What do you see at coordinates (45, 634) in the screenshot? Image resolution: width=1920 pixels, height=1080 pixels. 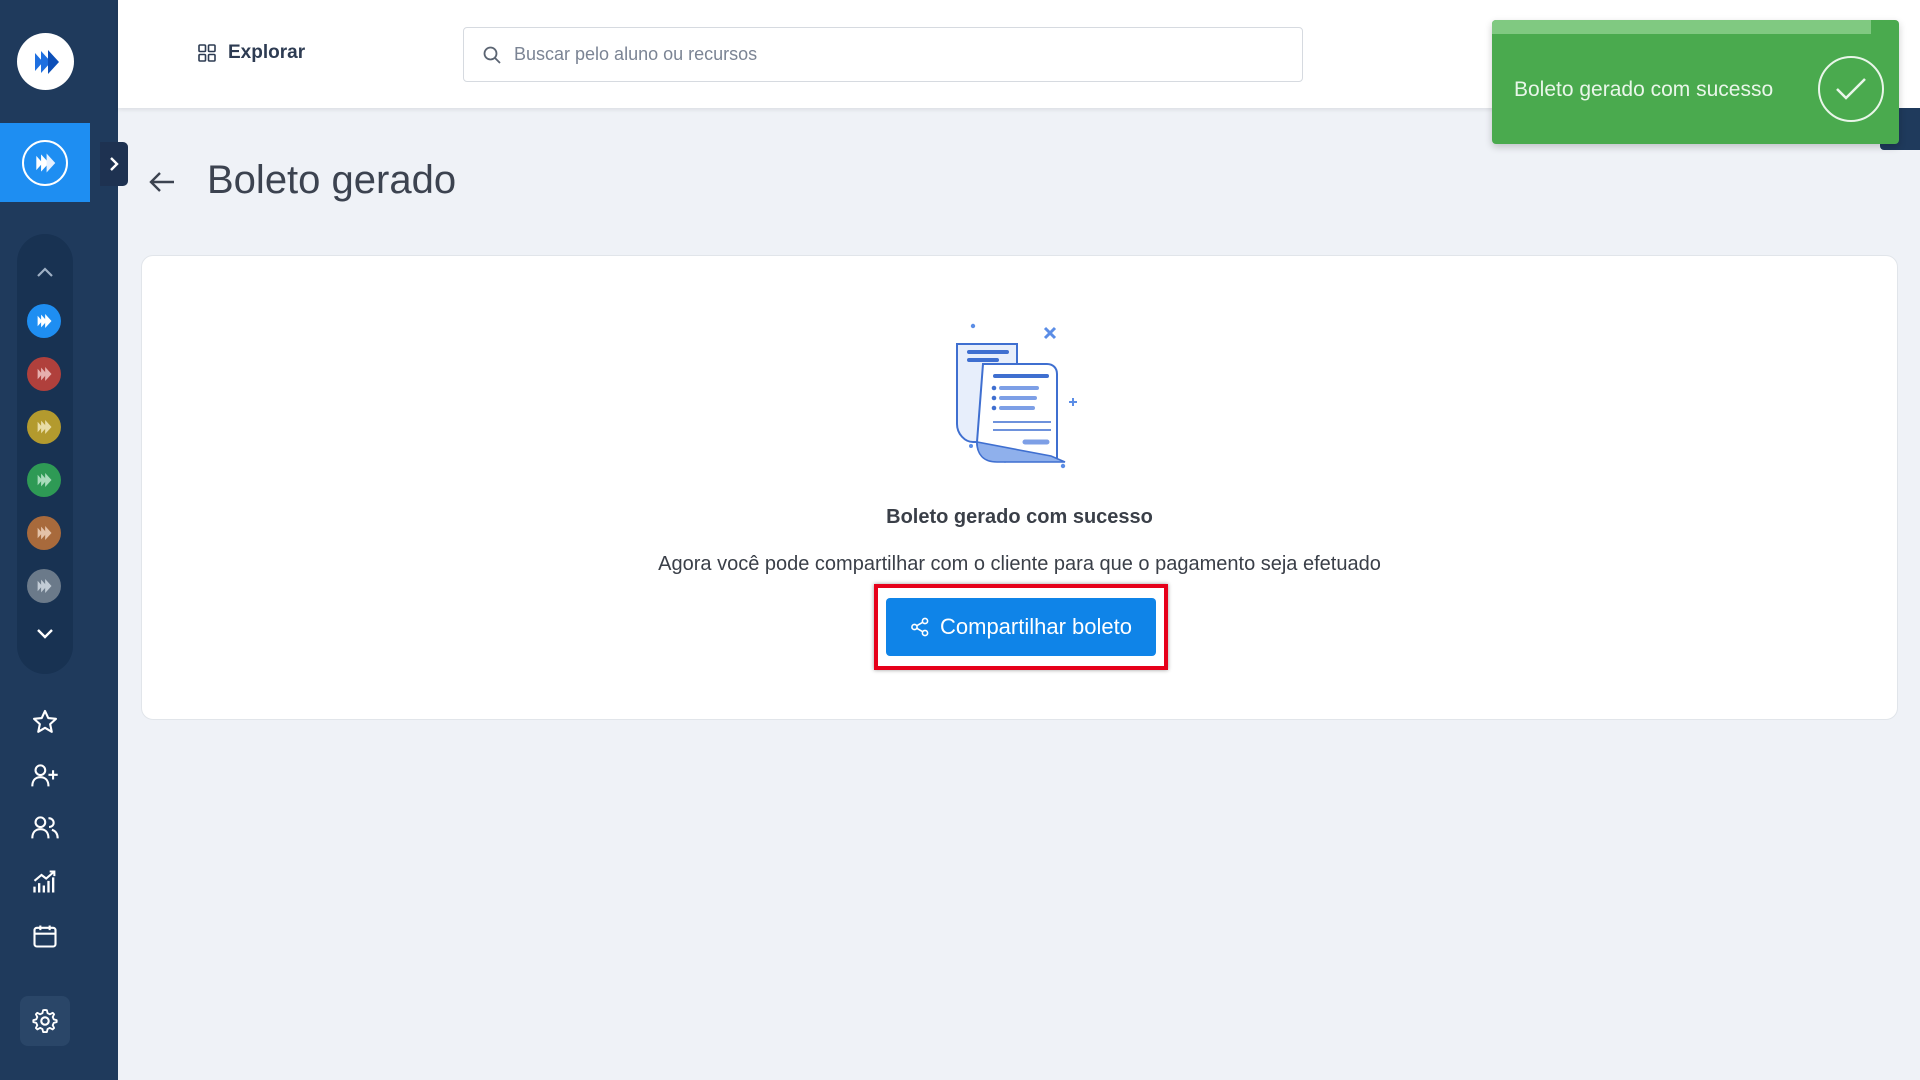 I see `chevron-down-icon` at bounding box center [45, 634].